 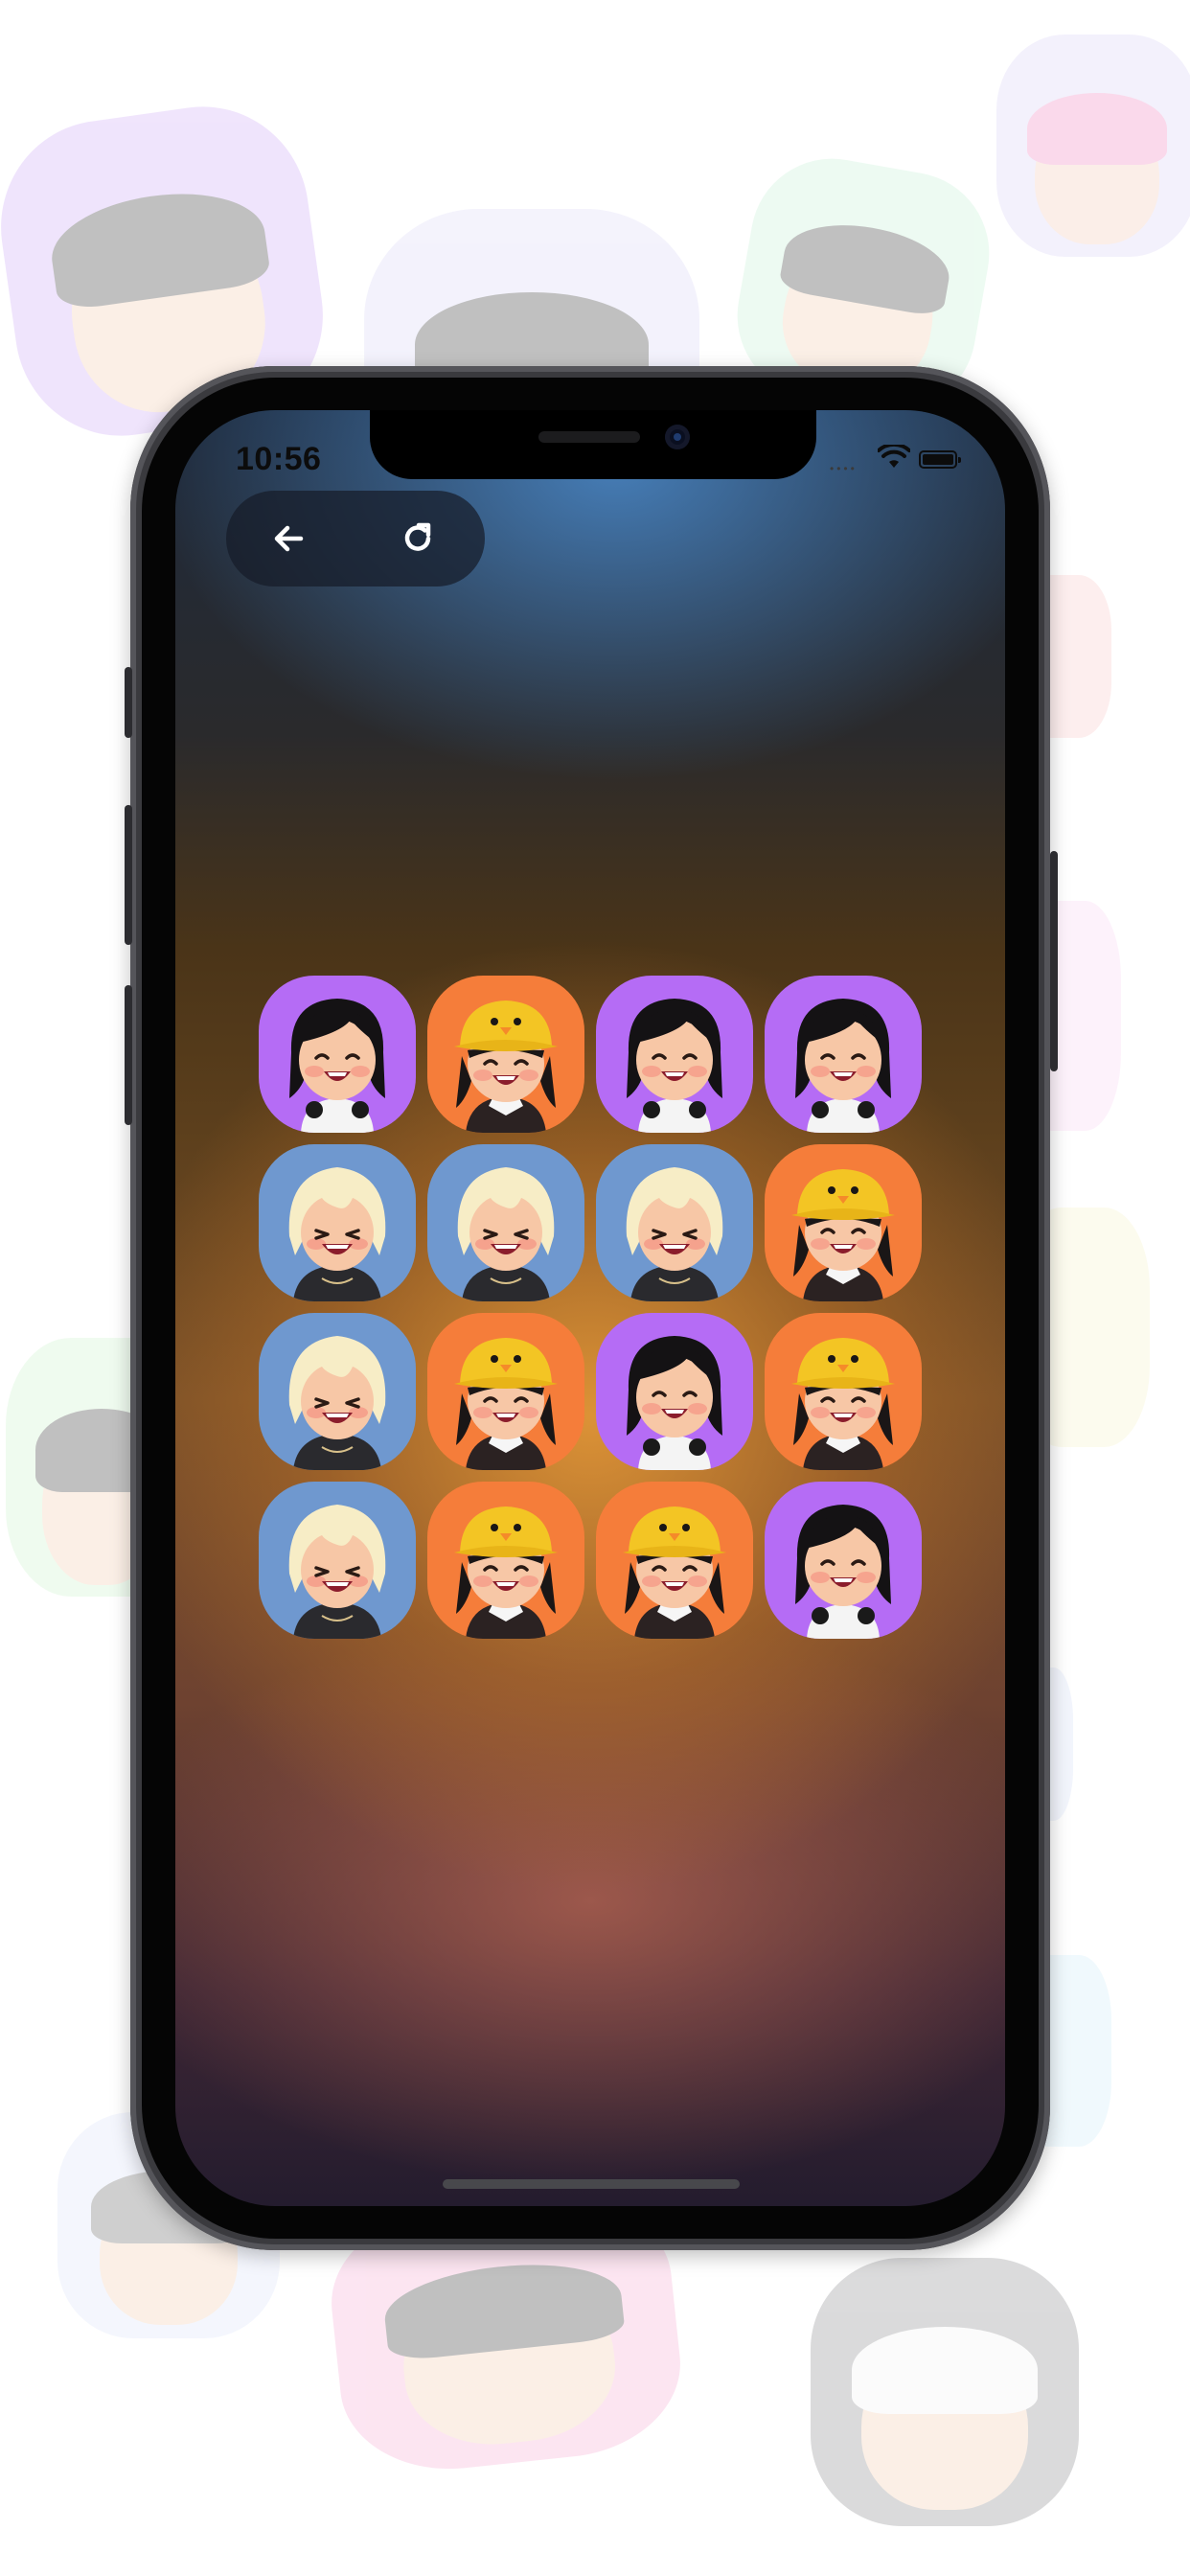 What do you see at coordinates (844, 468) in the screenshot?
I see `cellular-dots-icon: ••••` at bounding box center [844, 468].